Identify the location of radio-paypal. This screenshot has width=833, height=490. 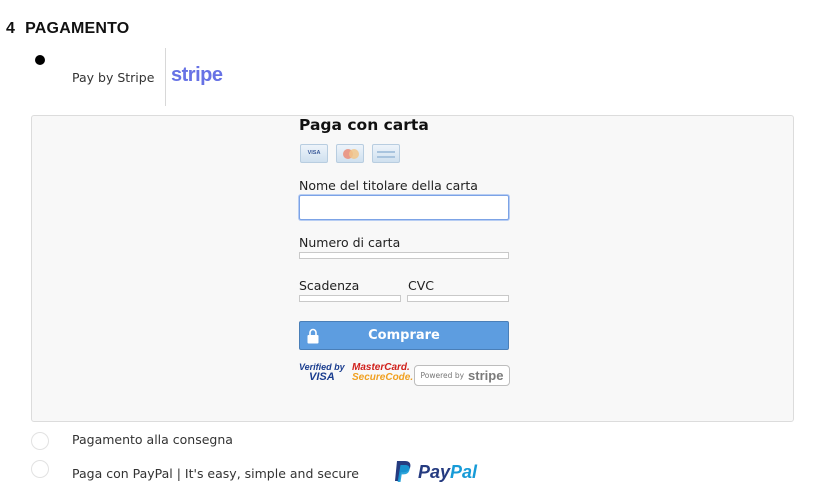
(40, 469).